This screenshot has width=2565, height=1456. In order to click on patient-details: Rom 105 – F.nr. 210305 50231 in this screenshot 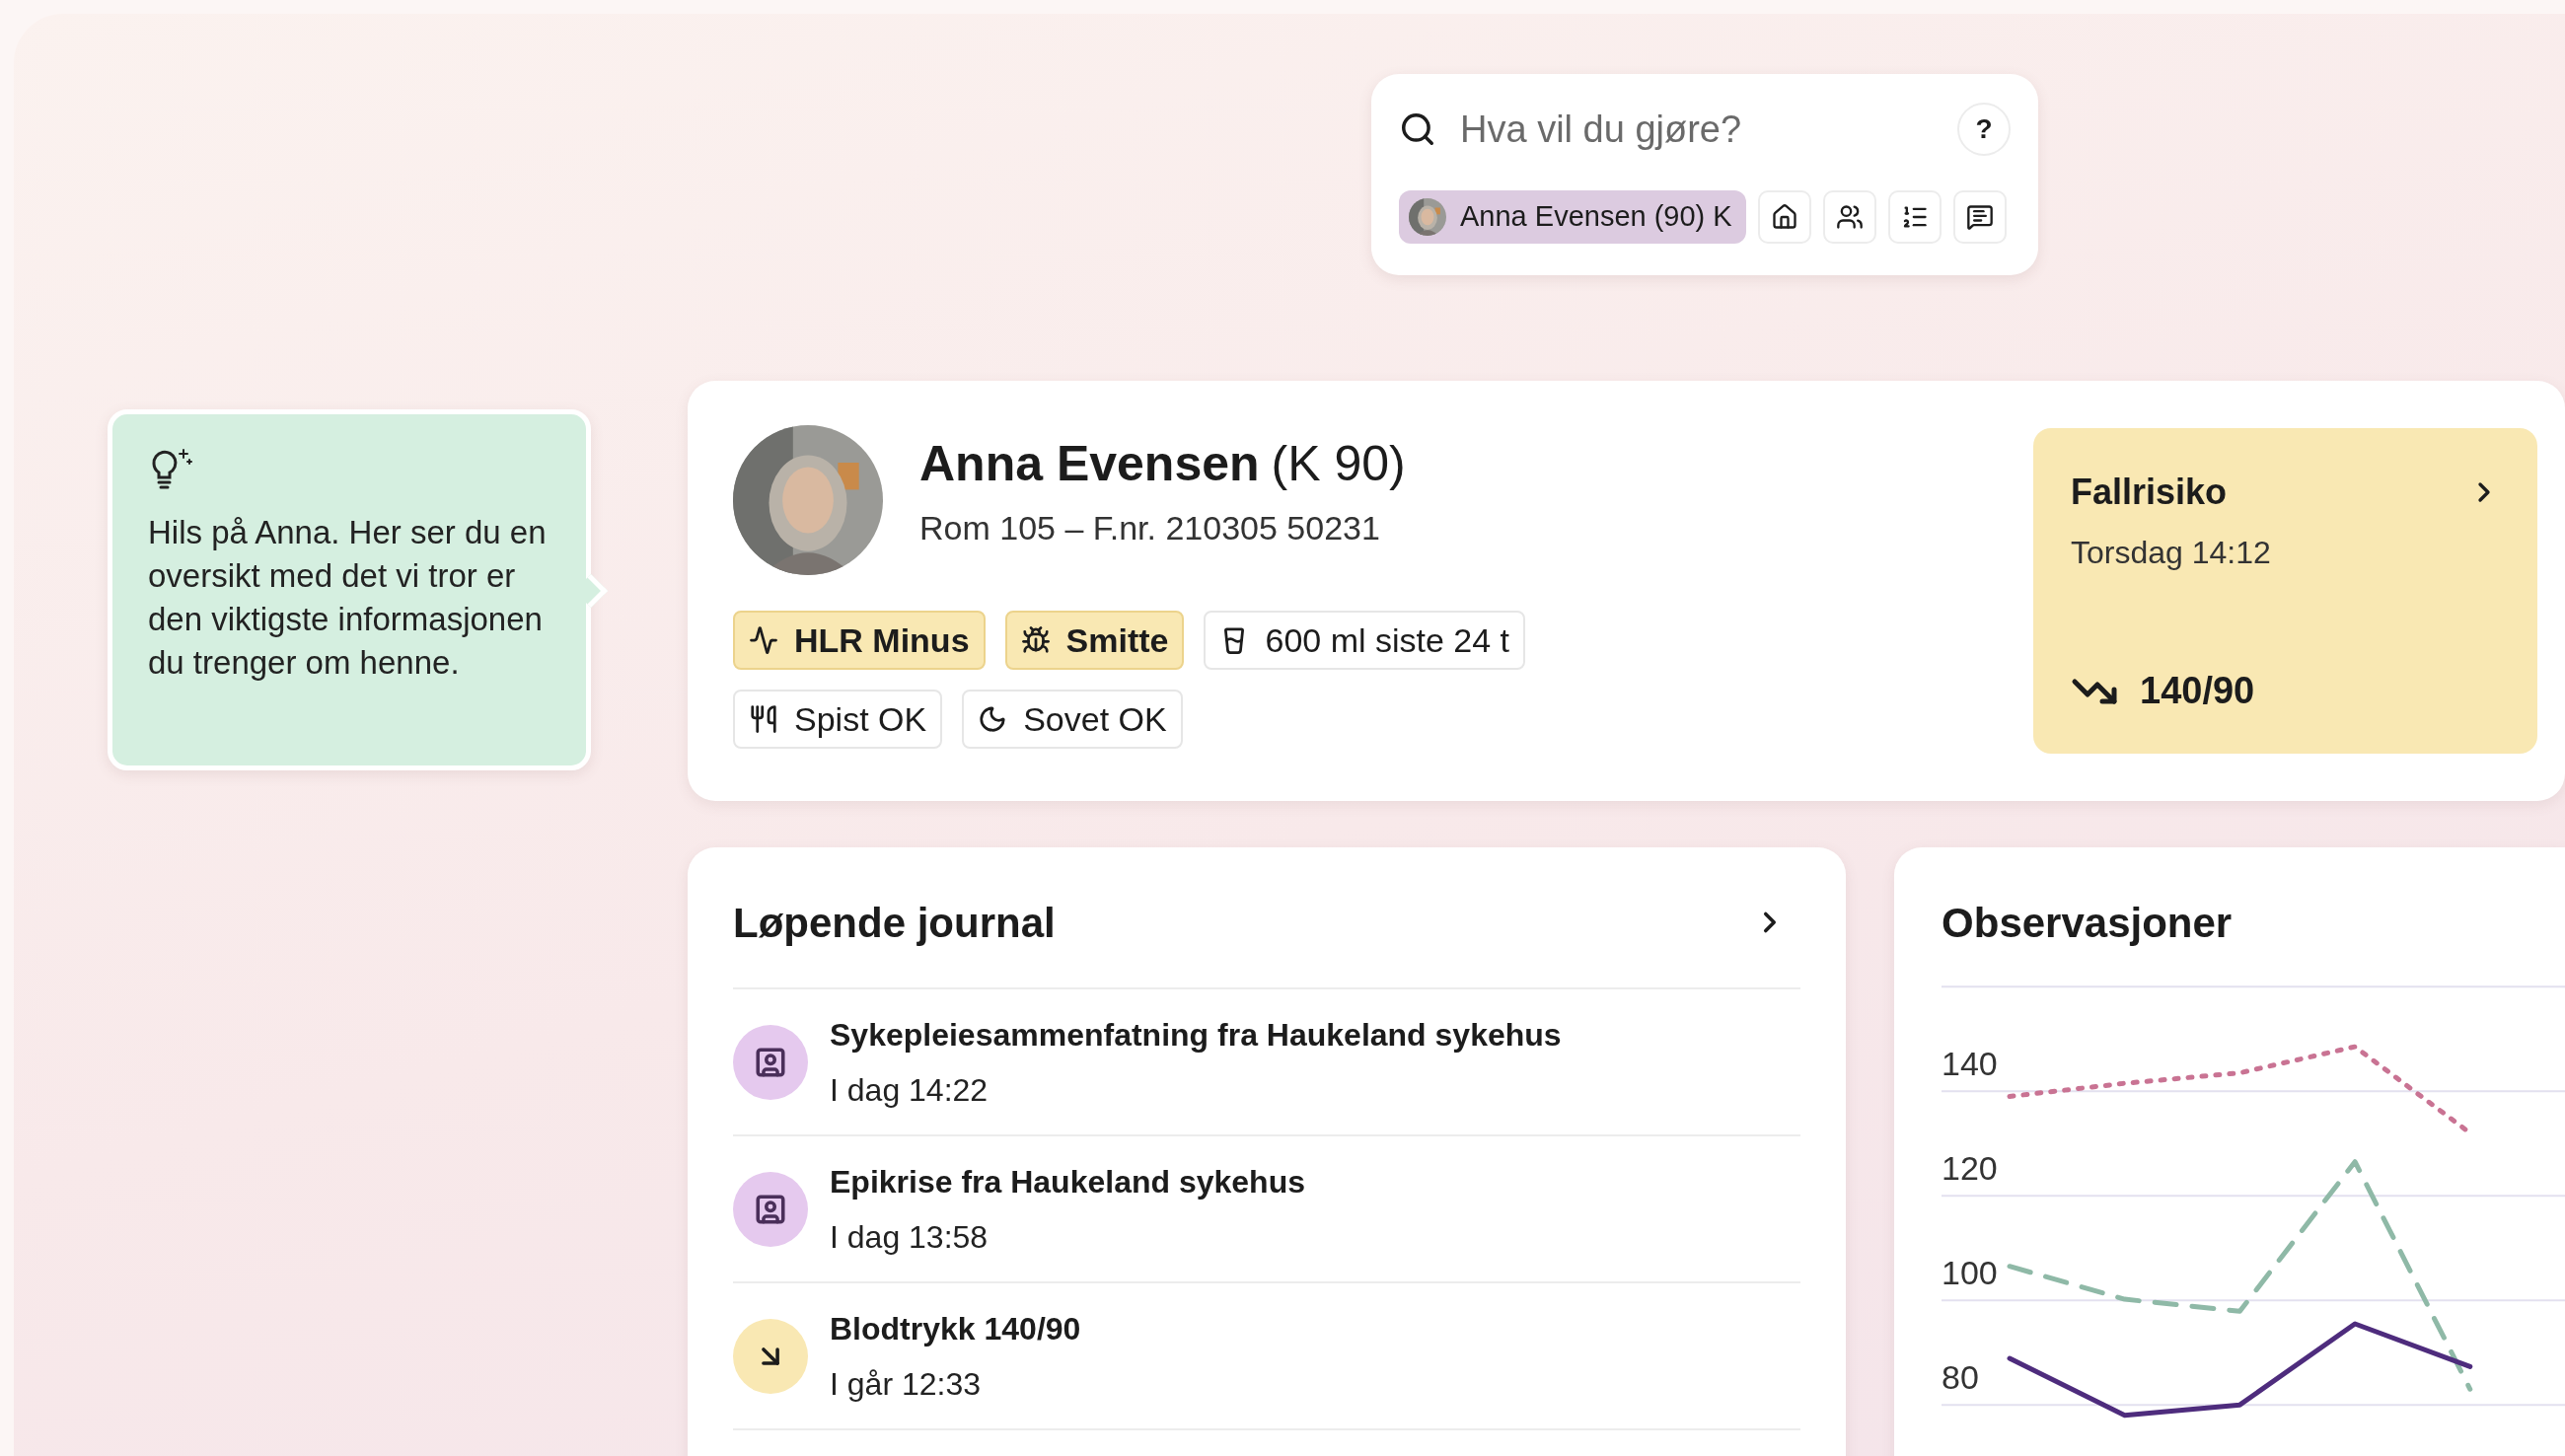, I will do `click(1150, 528)`.